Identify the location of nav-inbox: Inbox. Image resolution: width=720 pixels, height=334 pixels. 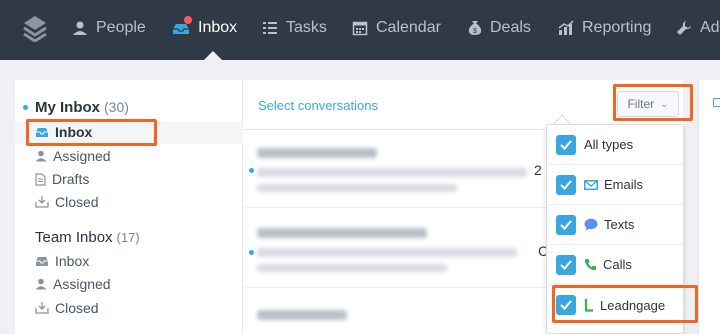
(204, 27).